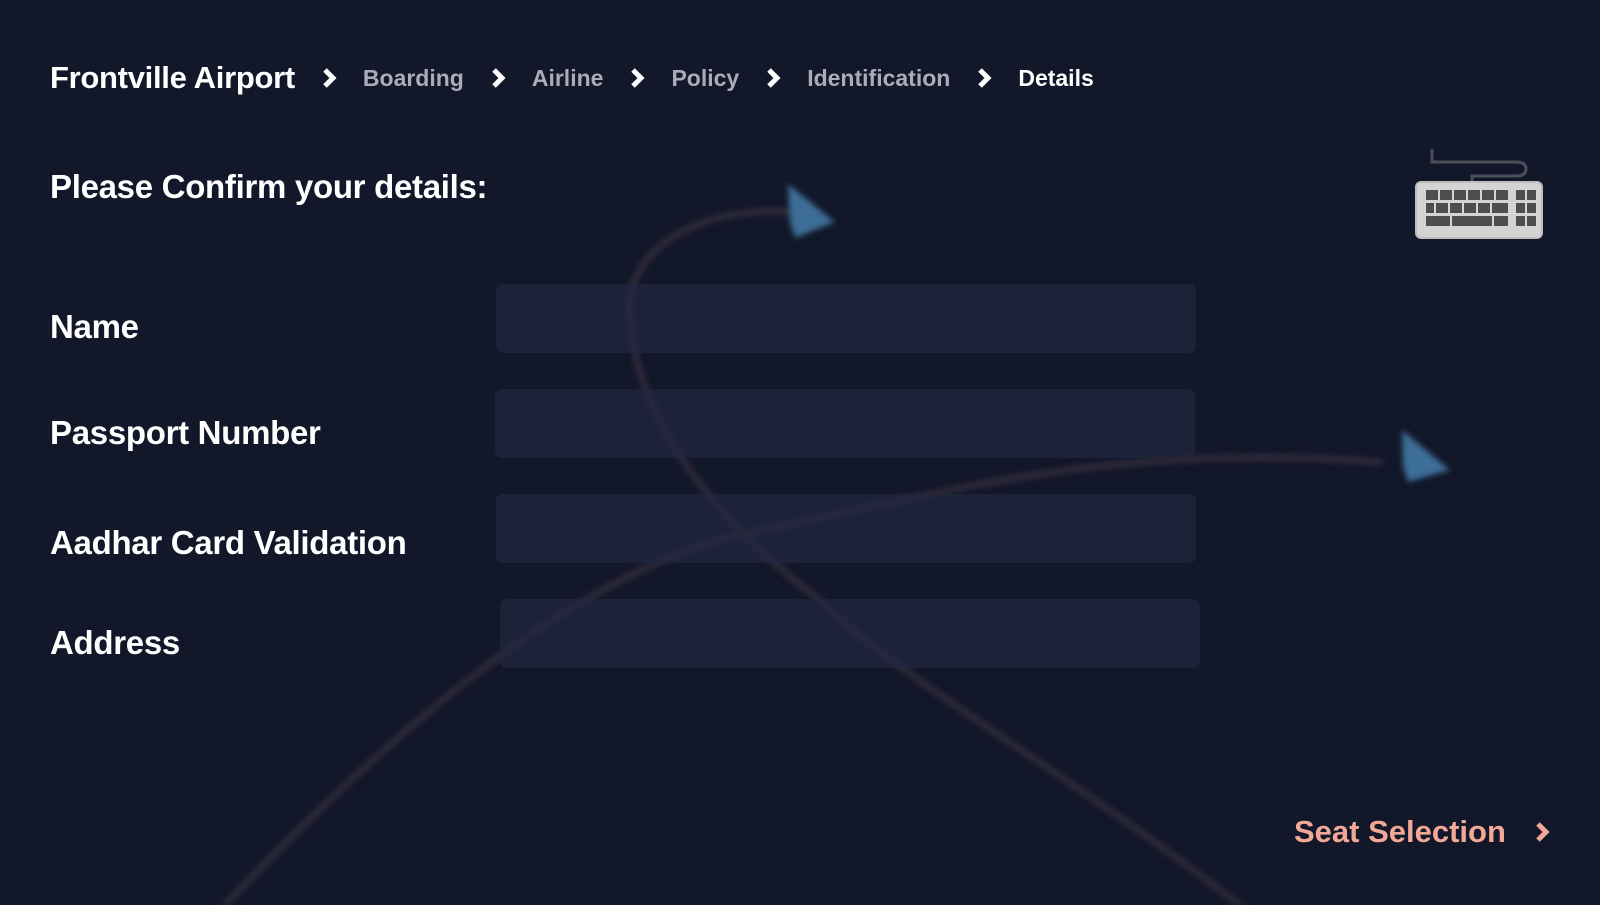 The image size is (1600, 905). Describe the element at coordinates (1400, 831) in the screenshot. I see `seat-selection-label: Seat Selection` at that location.